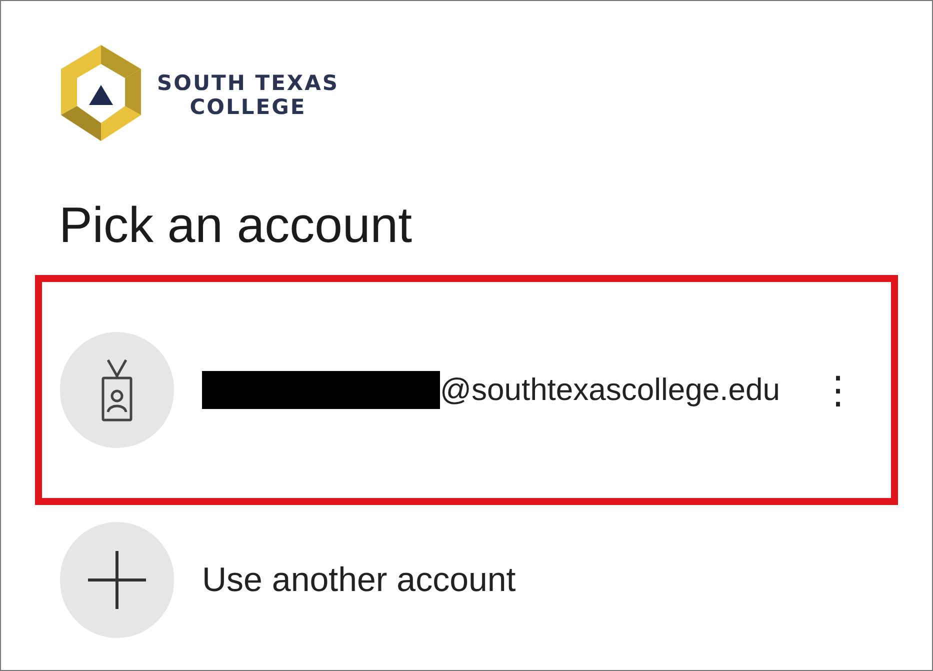 Image resolution: width=933 pixels, height=671 pixels. I want to click on logo-text: SOUTH TEXAS, so click(248, 83).